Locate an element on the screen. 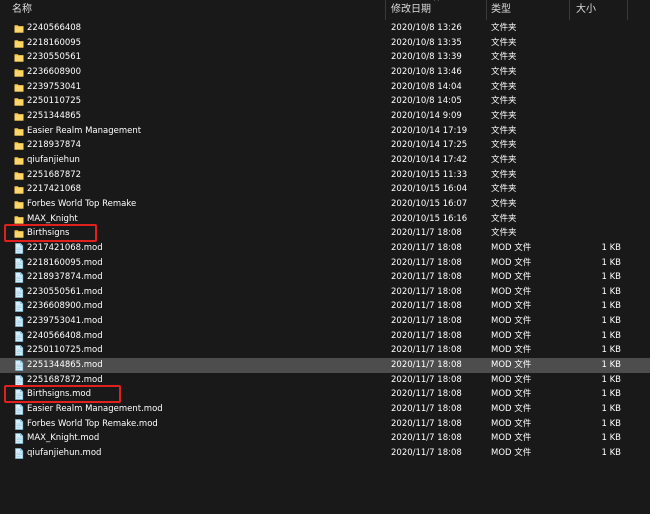 The height and width of the screenshot is (514, 650). file-row: 2218160095.mod 2020/11/7 18:08 MOD 文件 1 KB is located at coordinates (325, 263).